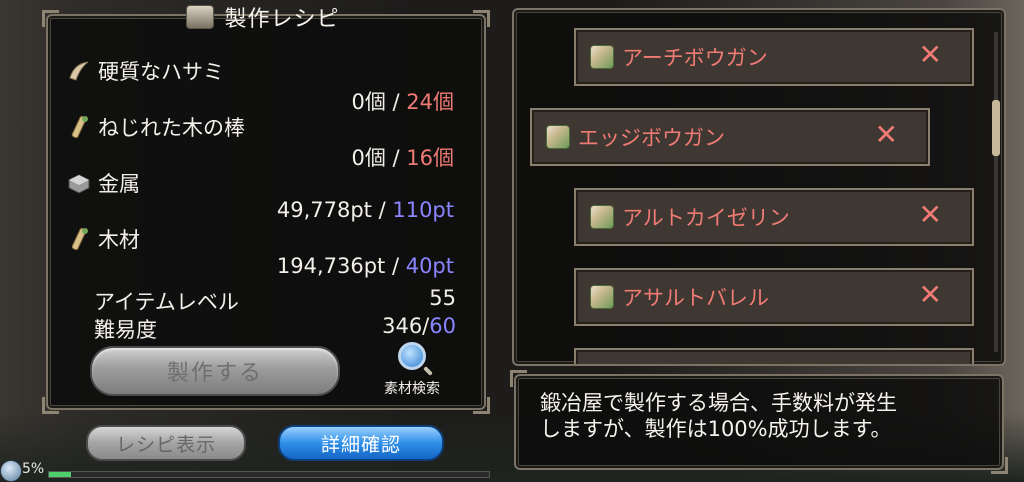  Describe the element at coordinates (79, 71) in the screenshot. I see `claw-icon` at that location.